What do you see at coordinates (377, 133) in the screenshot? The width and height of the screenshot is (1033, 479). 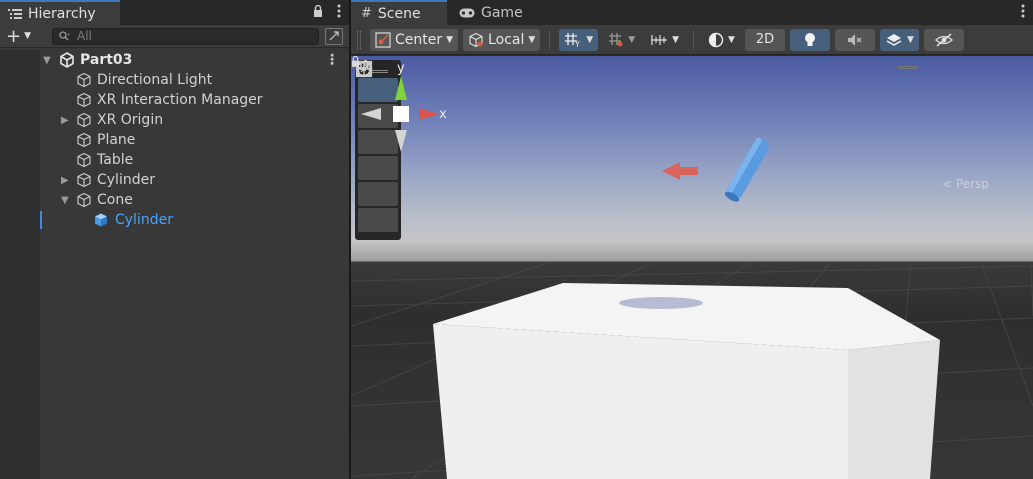 I see `rect-tool-button` at bounding box center [377, 133].